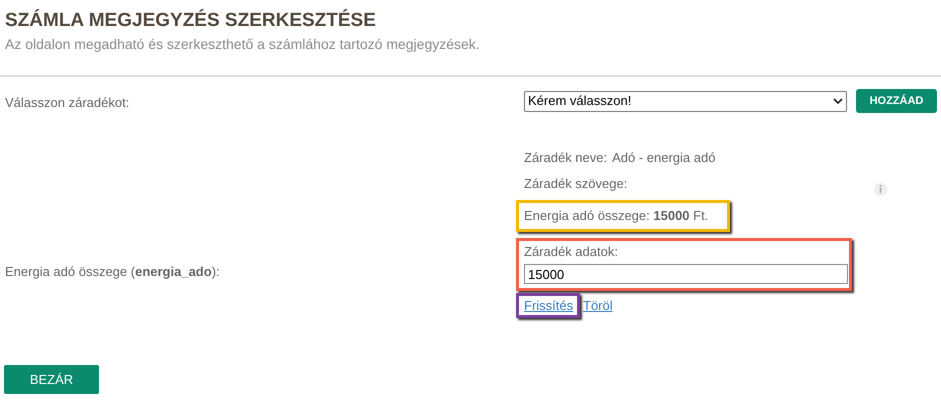  I want to click on clause-data-input: 15000, so click(686, 274).